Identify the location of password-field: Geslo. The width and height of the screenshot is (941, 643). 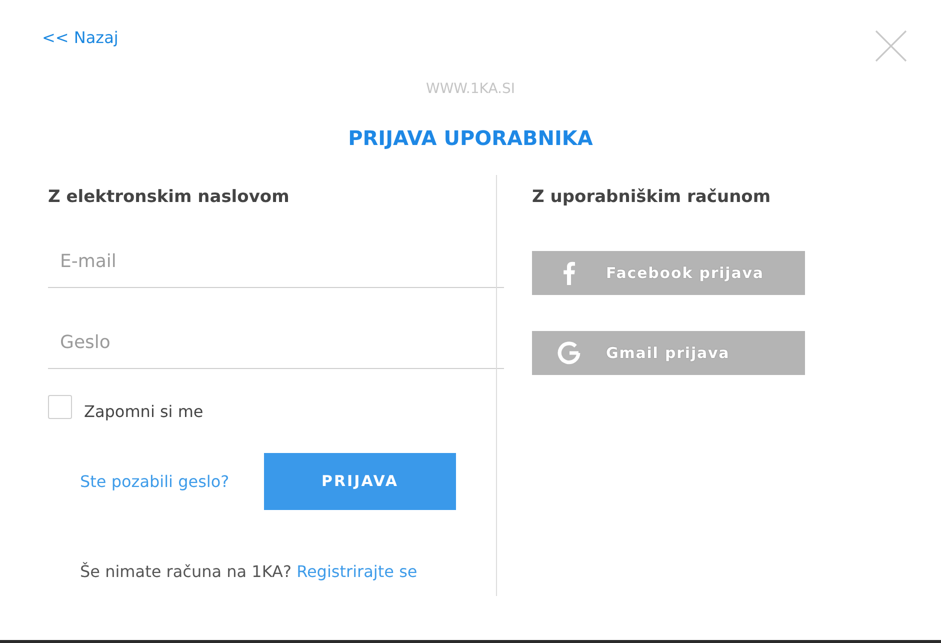
(276, 342).